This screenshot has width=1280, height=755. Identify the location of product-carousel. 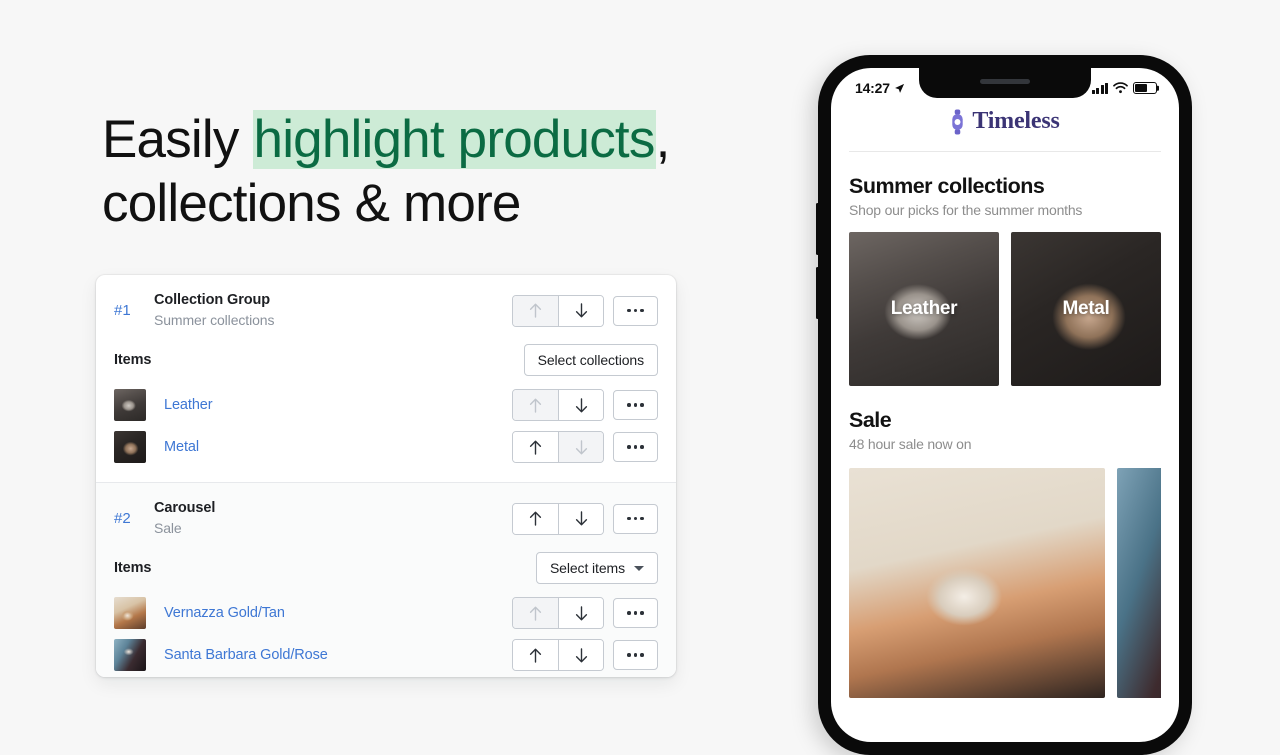
(1005, 583).